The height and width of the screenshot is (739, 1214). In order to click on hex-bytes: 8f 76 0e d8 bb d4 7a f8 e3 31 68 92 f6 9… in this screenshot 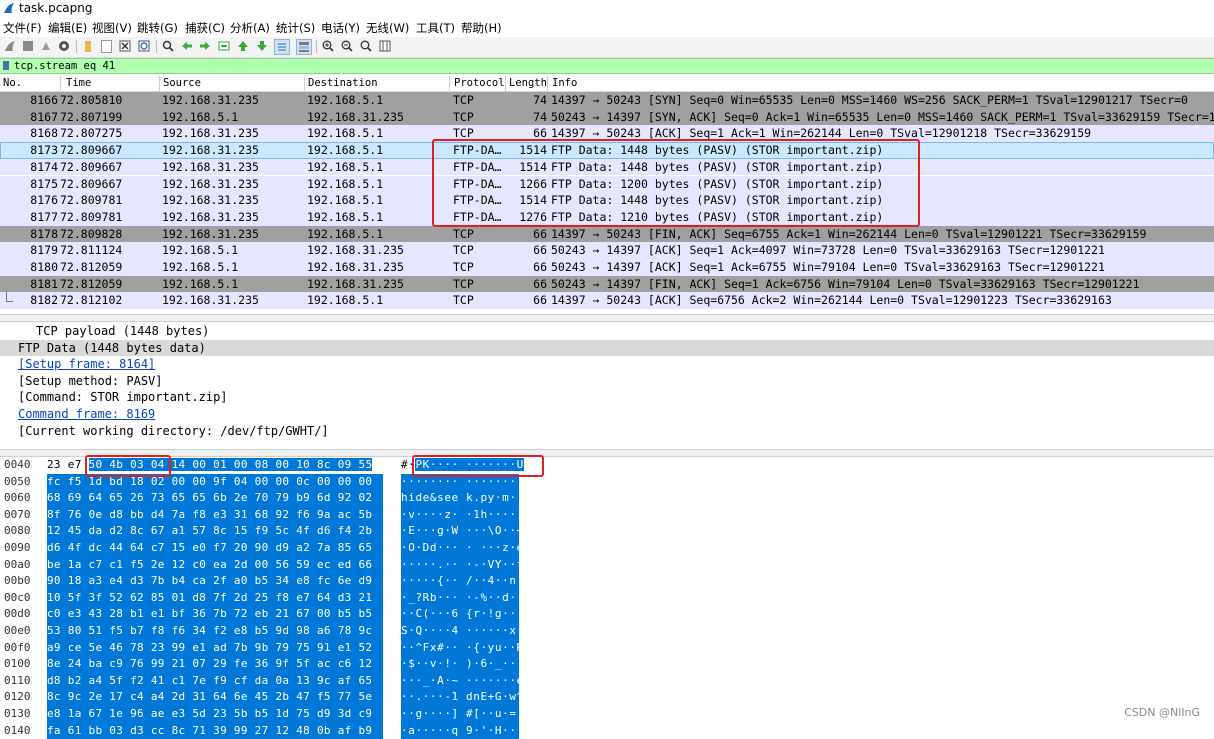, I will do `click(215, 515)`.